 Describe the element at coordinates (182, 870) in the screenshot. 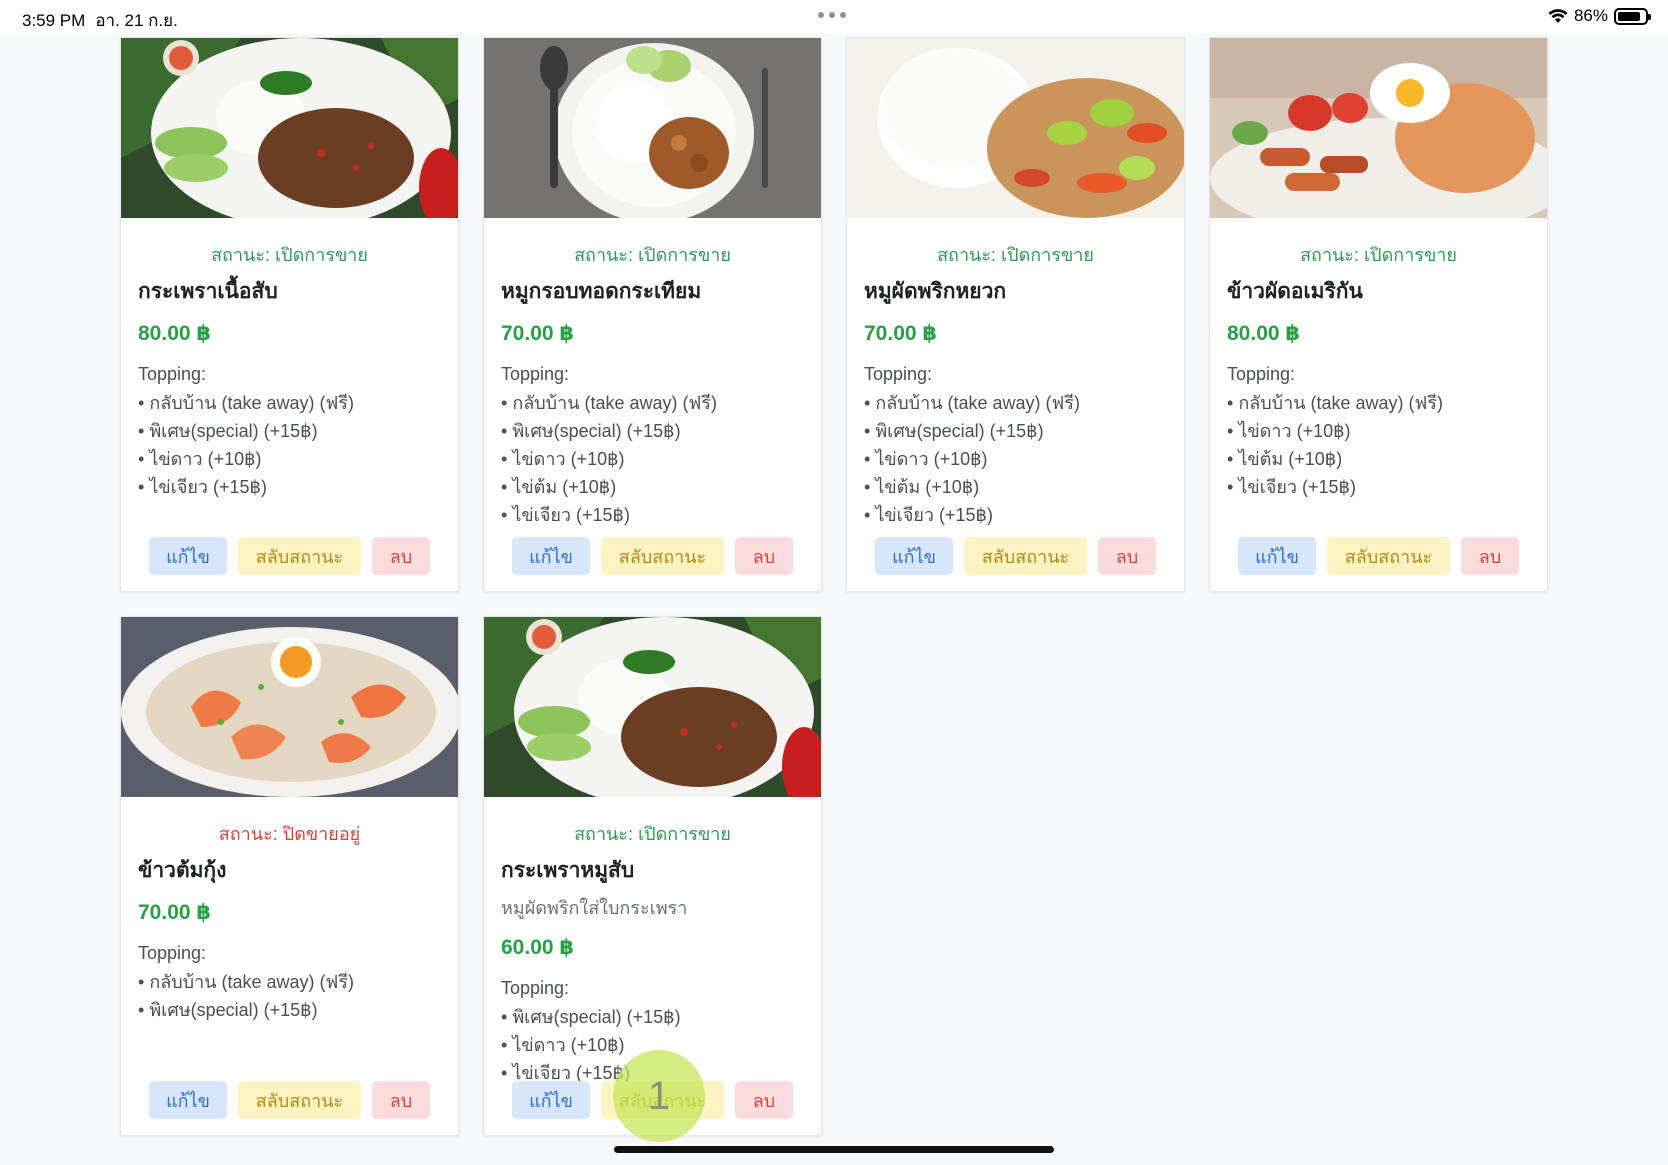

I see `menu-item-name: ข้าวต้มกุ้ง` at that location.